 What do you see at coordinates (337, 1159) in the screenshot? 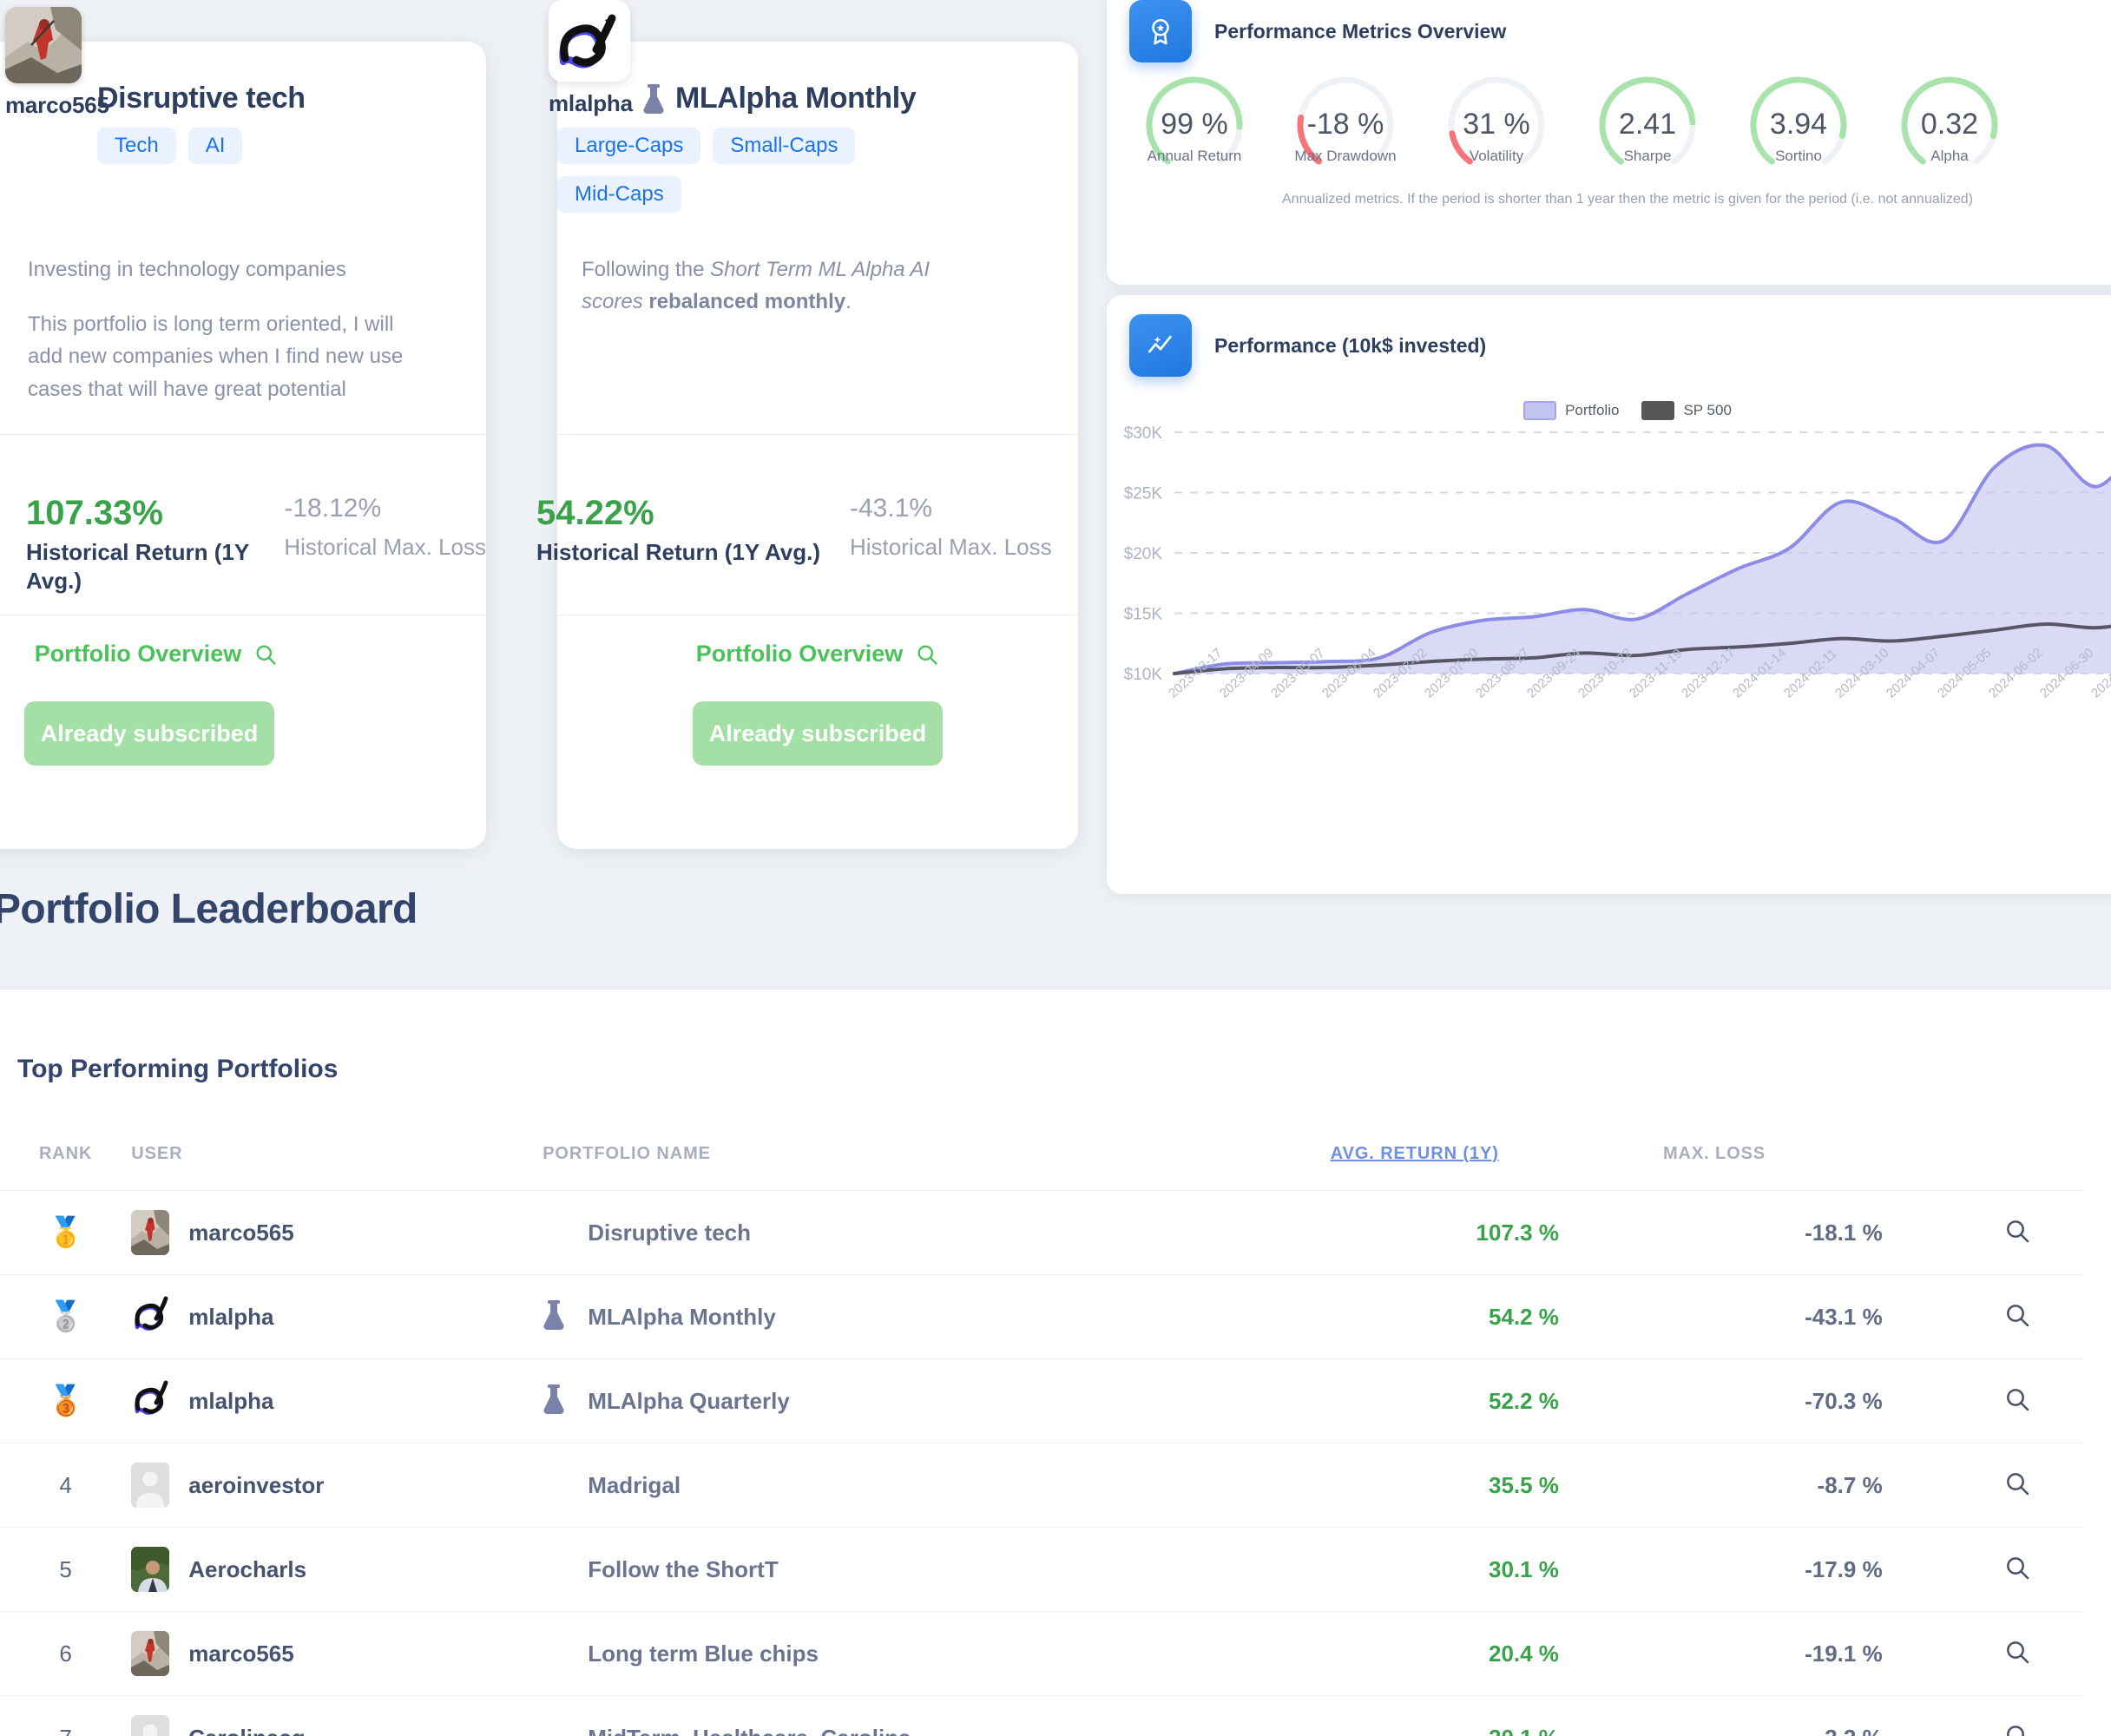
I see `col-user: USER` at bounding box center [337, 1159].